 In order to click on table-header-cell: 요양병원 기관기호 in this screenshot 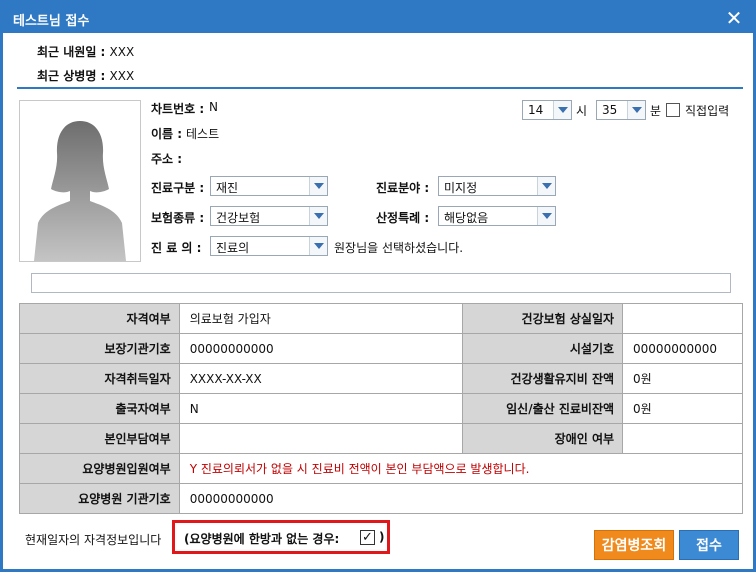, I will do `click(99, 498)`.